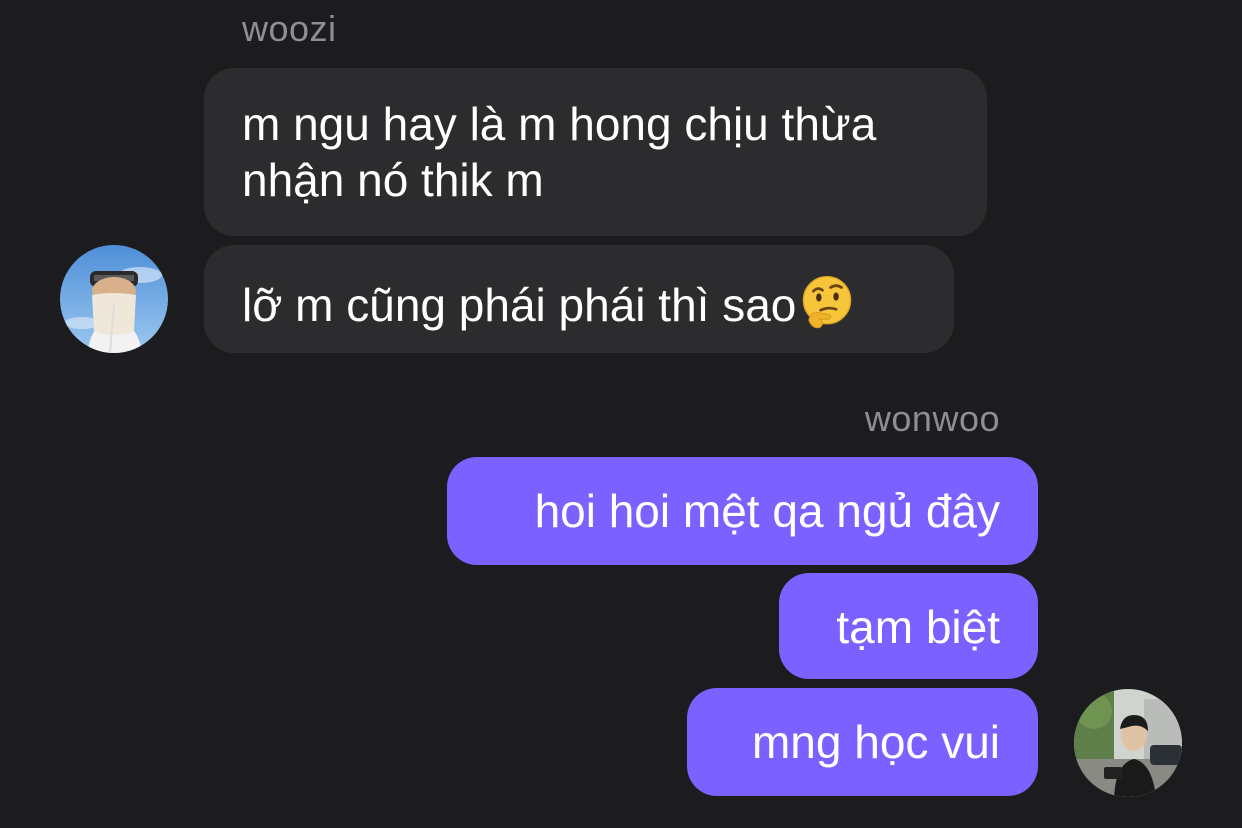 This screenshot has width=1242, height=828. Describe the element at coordinates (875, 742) in the screenshot. I see `message-text: mng học vui` at that location.